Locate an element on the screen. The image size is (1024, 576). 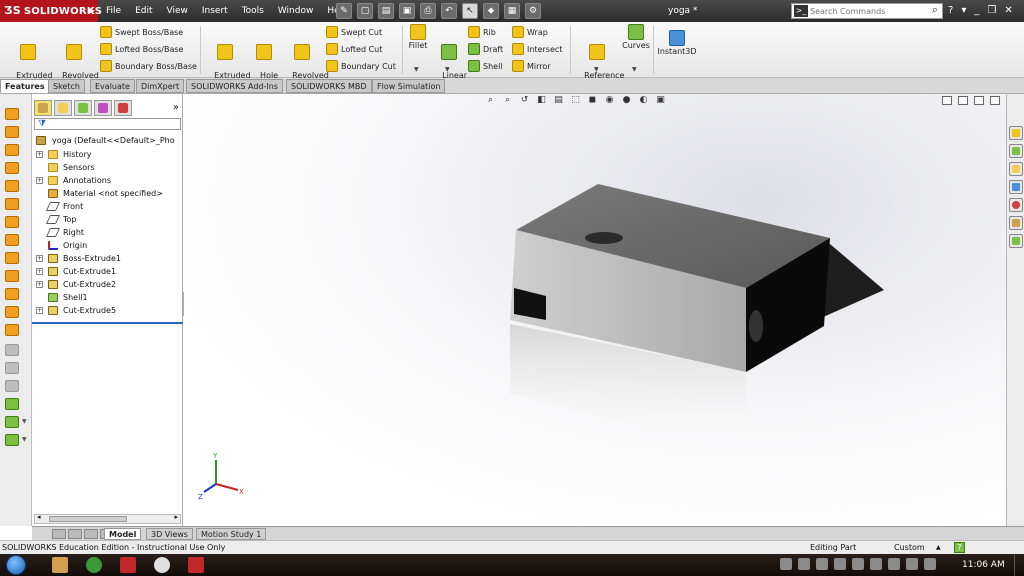
tray-keyboard-icon is located at coordinates (804, 564).